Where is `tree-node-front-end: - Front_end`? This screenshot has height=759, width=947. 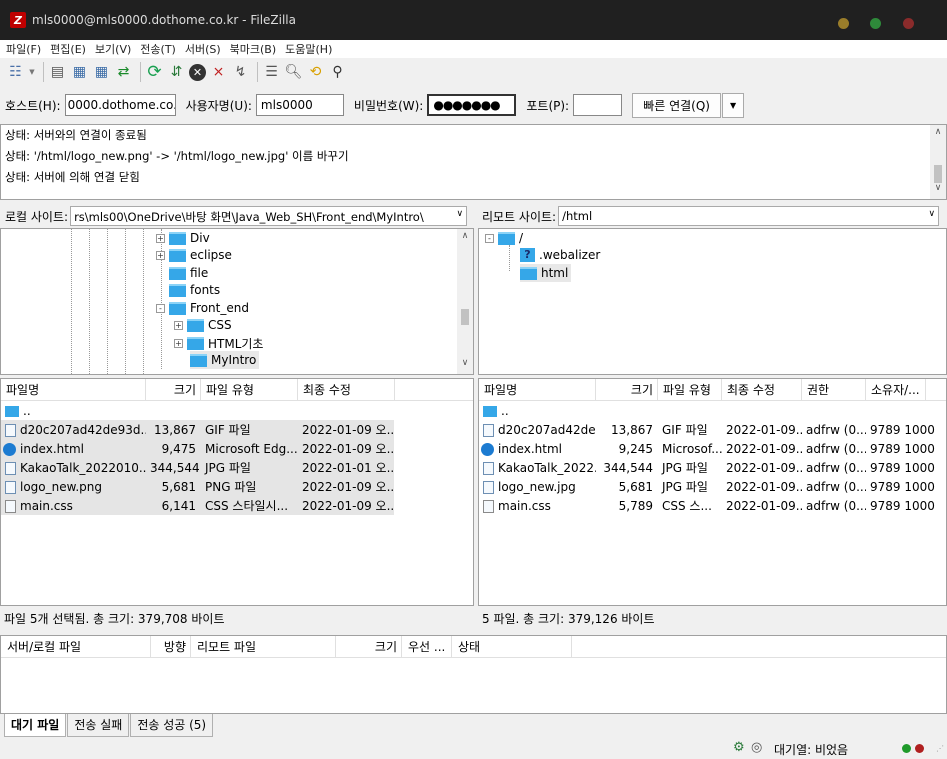 tree-node-front-end: - Front_end is located at coordinates (202, 308).